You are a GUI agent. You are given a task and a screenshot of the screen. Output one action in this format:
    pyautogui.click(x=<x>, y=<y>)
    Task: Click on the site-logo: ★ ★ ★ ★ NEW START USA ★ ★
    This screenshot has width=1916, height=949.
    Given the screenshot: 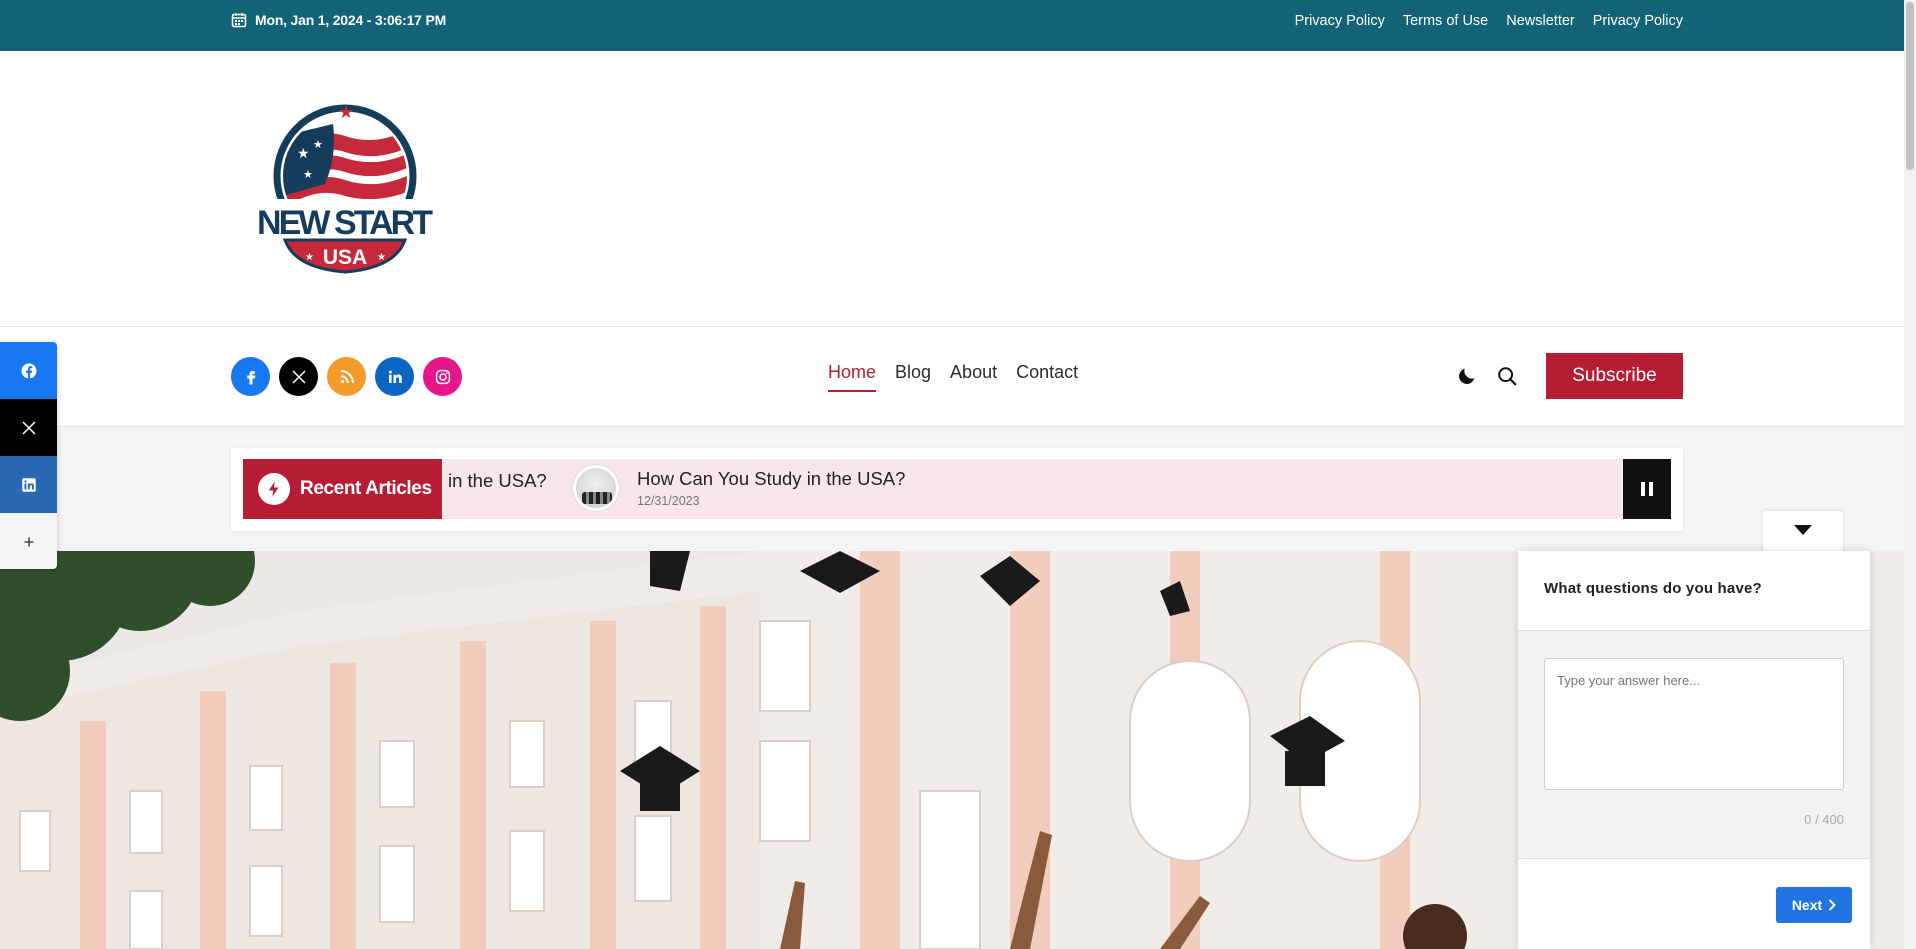 What is the action you would take?
    pyautogui.click(x=345, y=186)
    